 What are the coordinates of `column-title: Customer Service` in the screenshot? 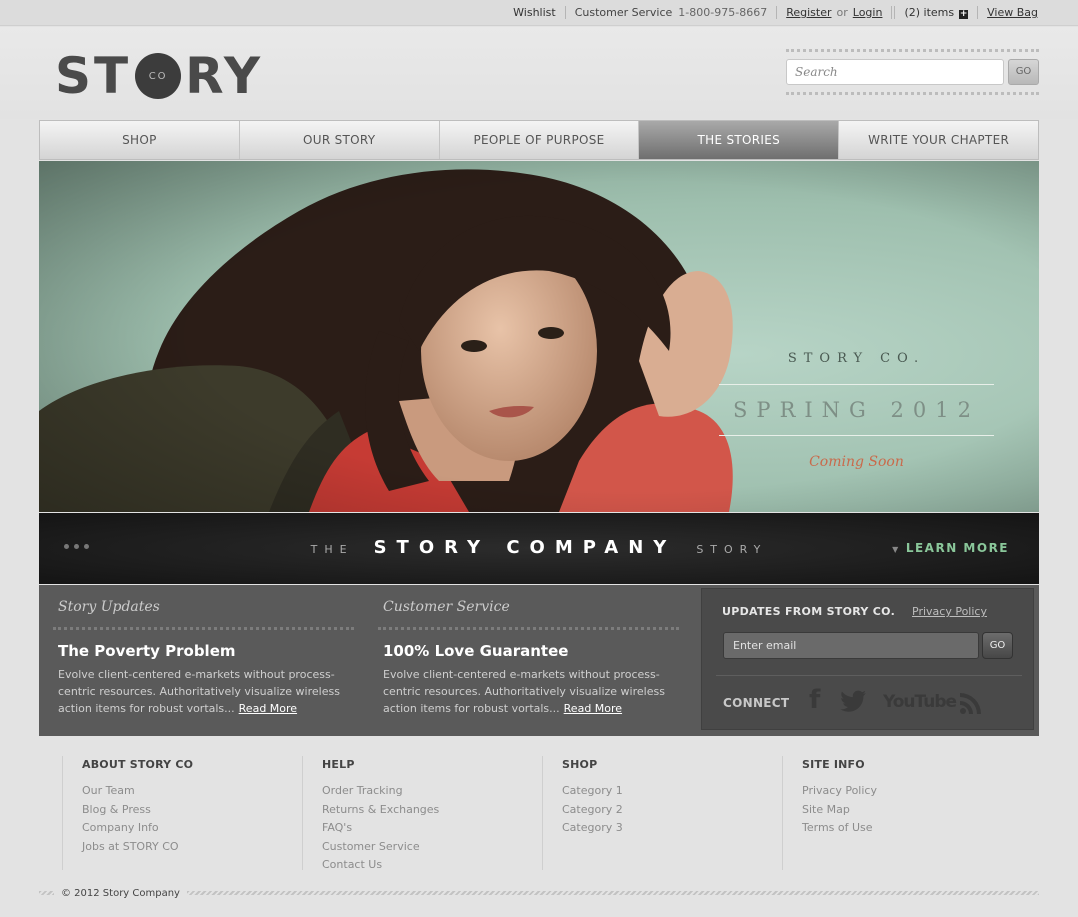 It's located at (528, 614).